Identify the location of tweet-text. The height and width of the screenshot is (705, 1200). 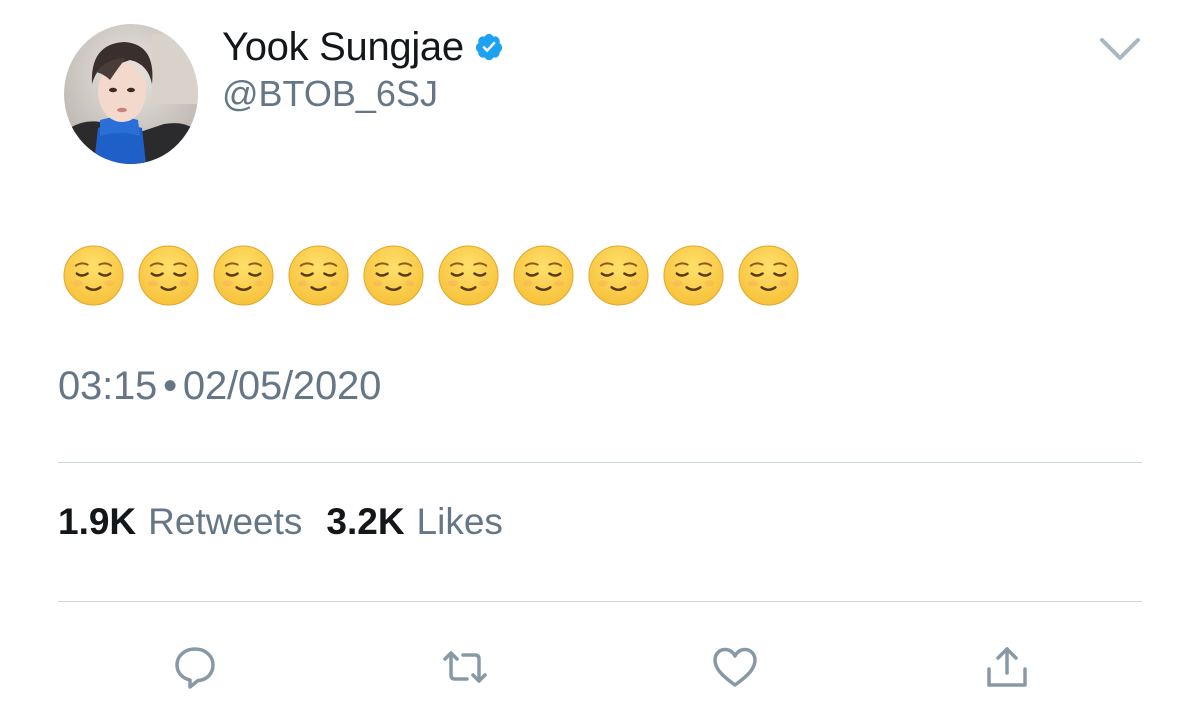
(431, 276).